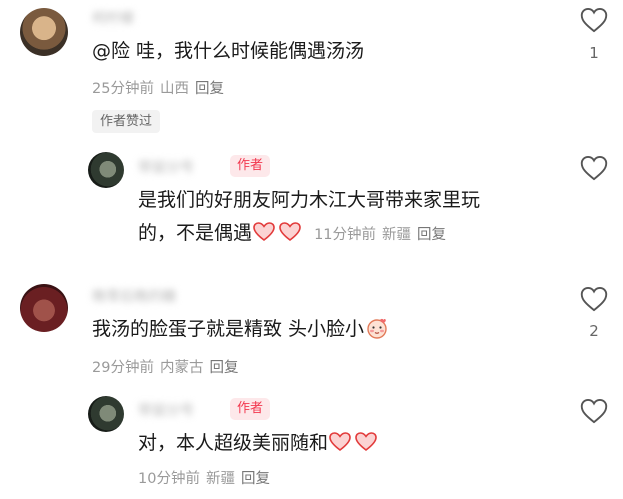 The image size is (623, 499). What do you see at coordinates (594, 331) in the screenshot?
I see `like-count: 2` at bounding box center [594, 331].